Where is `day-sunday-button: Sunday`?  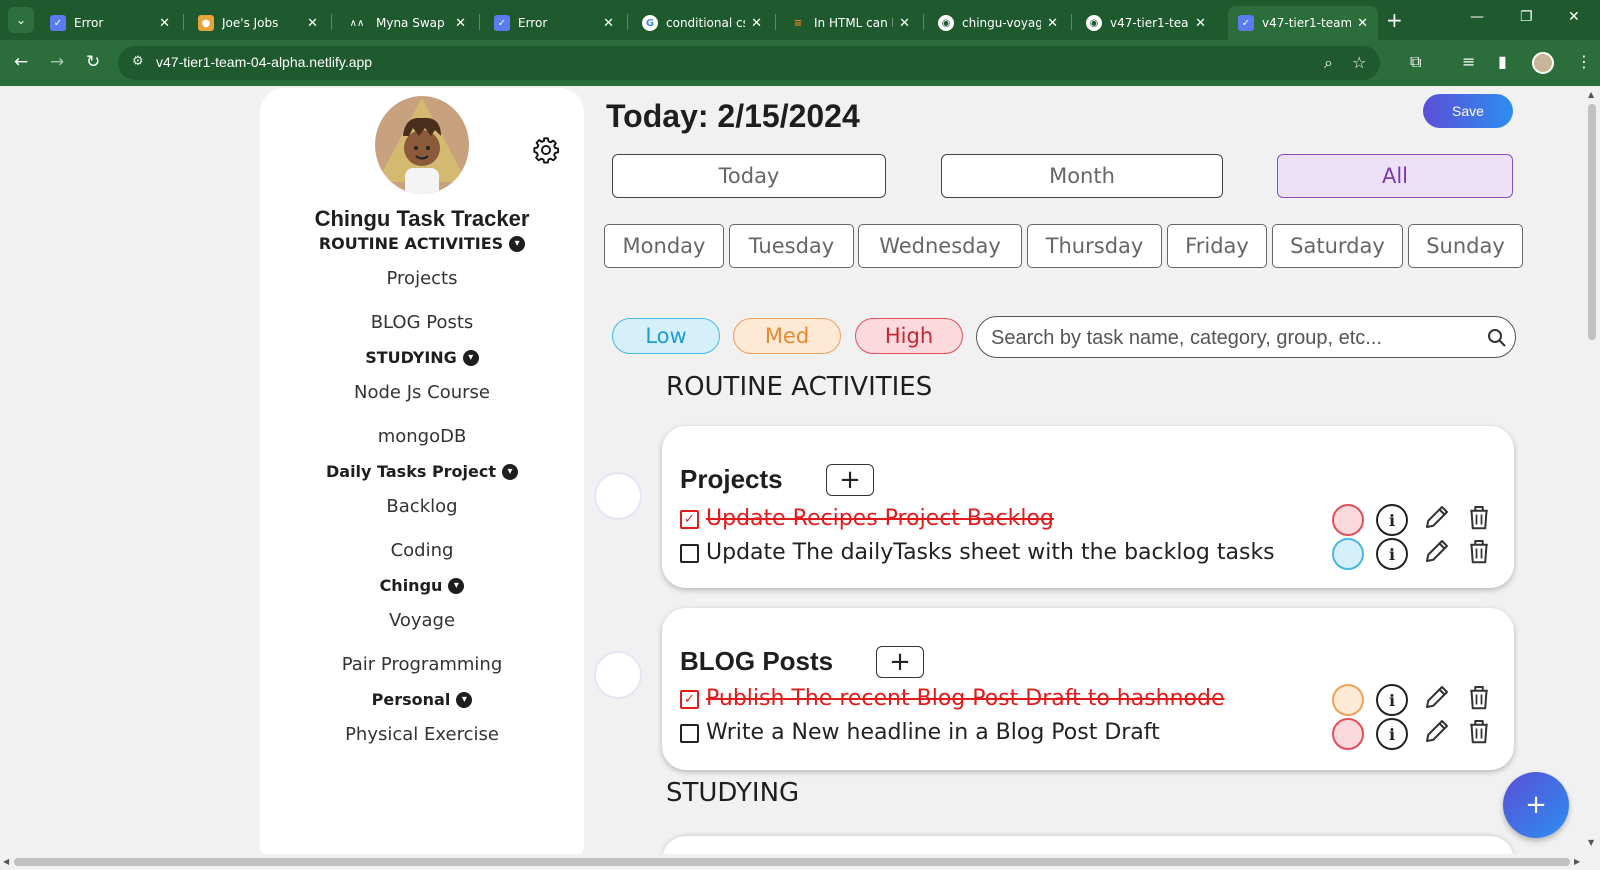
day-sunday-button: Sunday is located at coordinates (1465, 246).